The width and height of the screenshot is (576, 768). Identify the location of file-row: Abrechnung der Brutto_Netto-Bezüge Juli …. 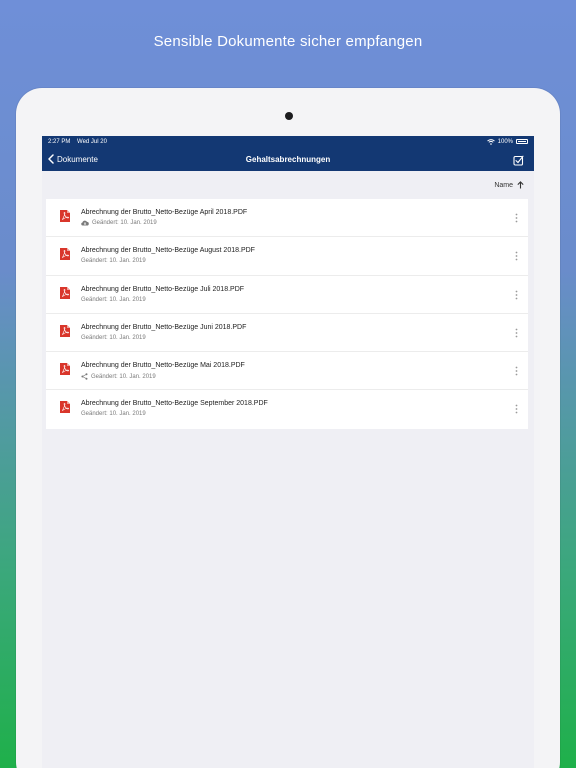
(287, 295).